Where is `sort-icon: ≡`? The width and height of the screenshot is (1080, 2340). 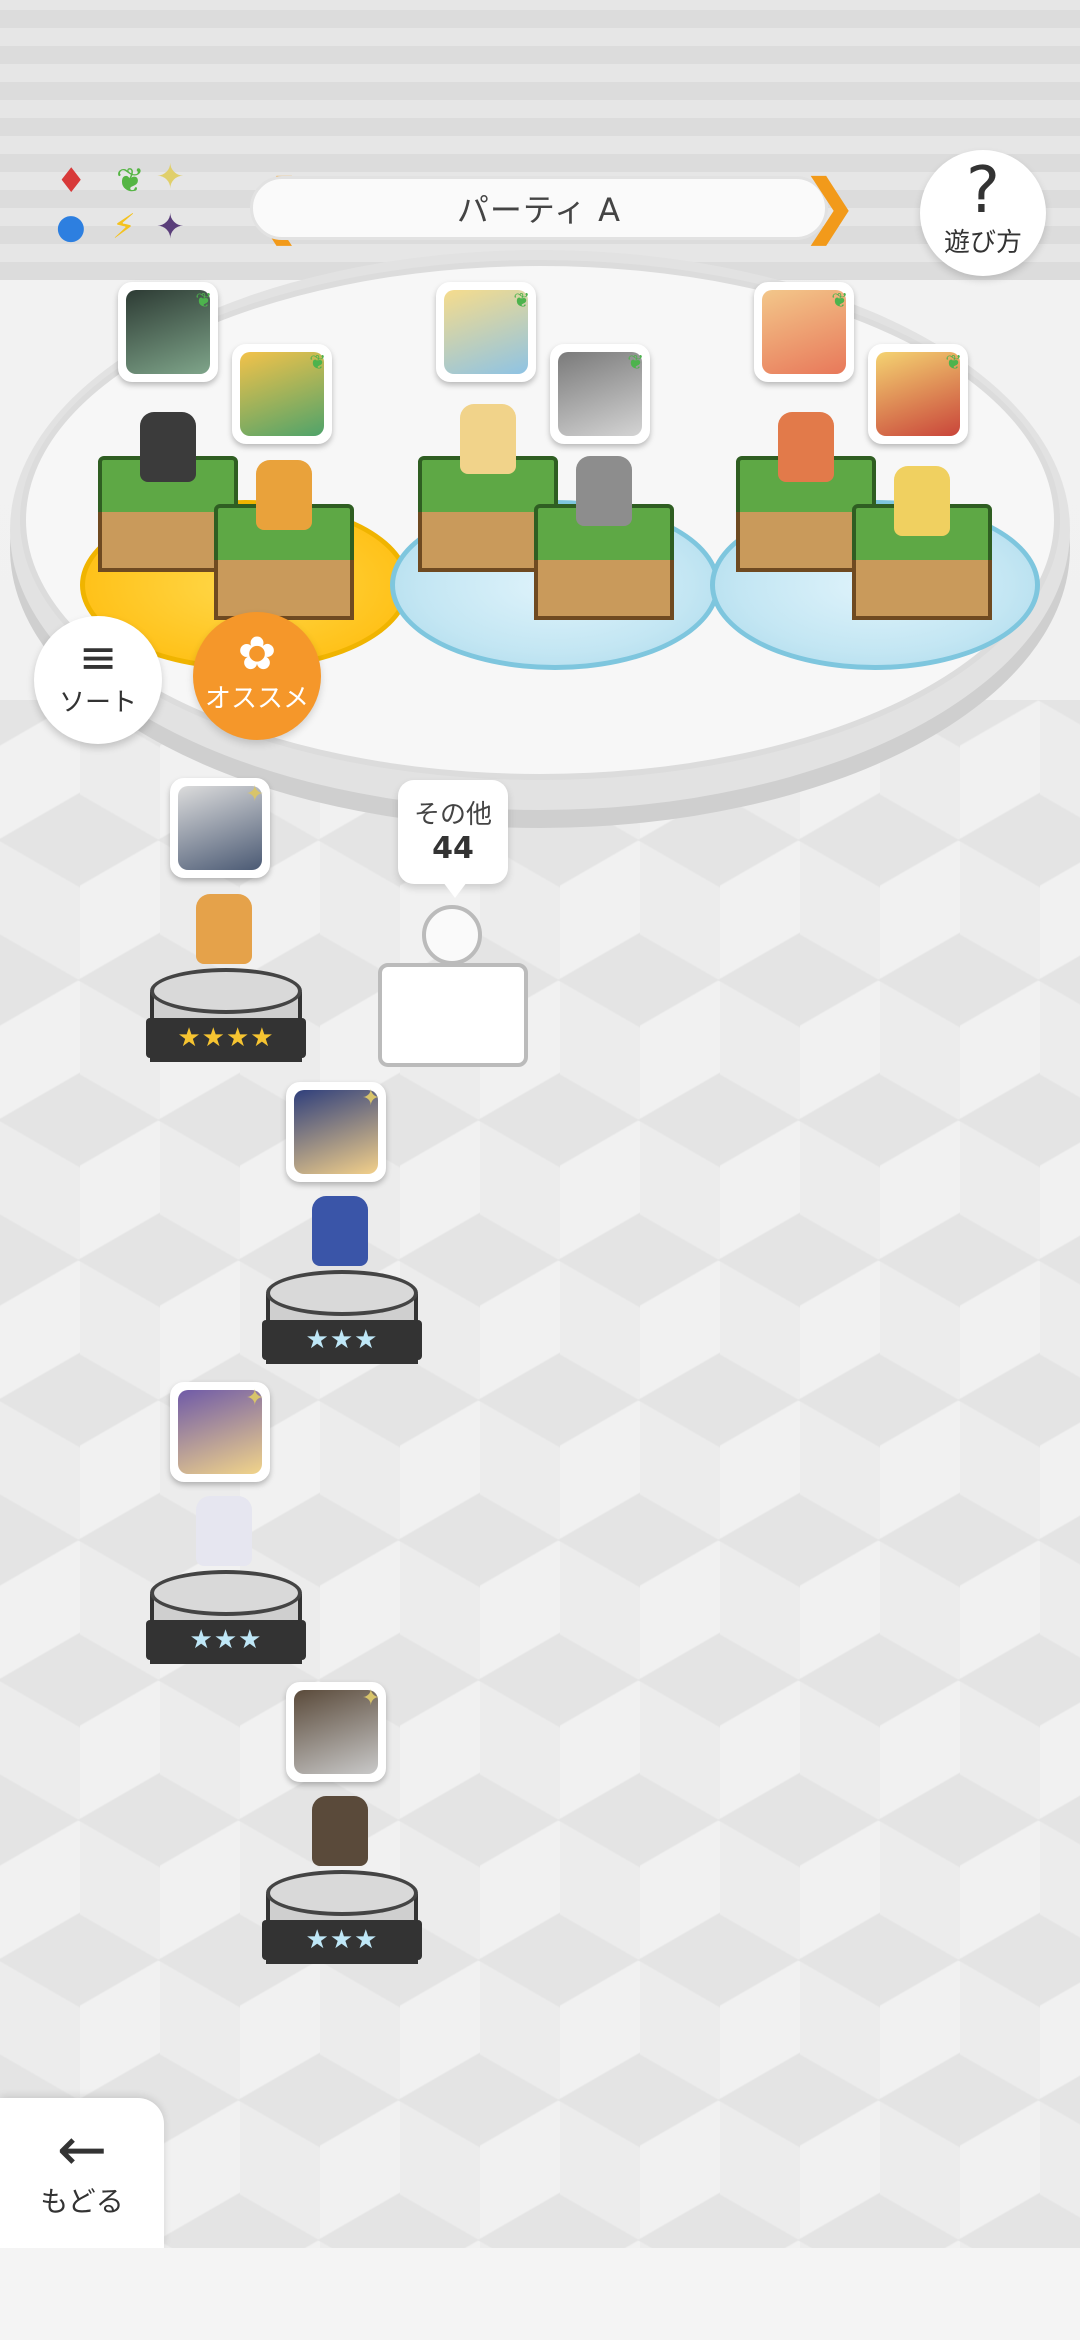 sort-icon: ≡ is located at coordinates (98, 657).